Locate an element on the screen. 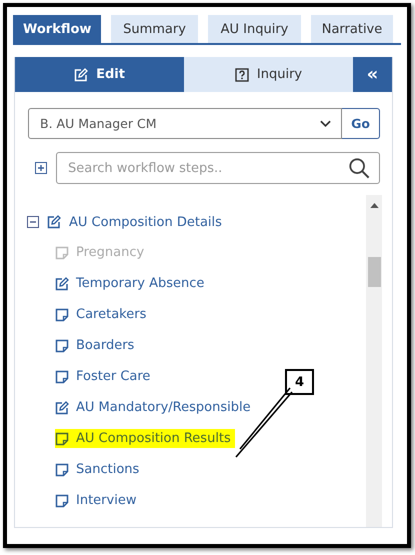 The height and width of the screenshot is (555, 415). search-field: Search workflow steps.. is located at coordinates (218, 168).